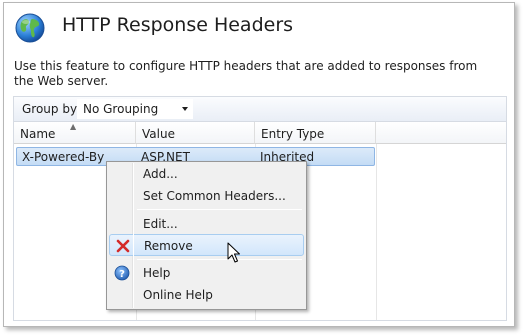 This screenshot has height=335, width=523. I want to click on feature-header: HTTP Response Headers, so click(259, 28).